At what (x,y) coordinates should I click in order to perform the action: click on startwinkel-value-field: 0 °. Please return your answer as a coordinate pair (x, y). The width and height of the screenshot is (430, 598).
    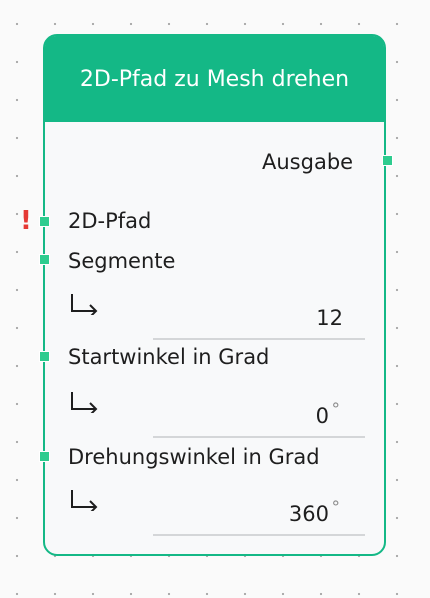
    Looking at the image, I should click on (259, 419).